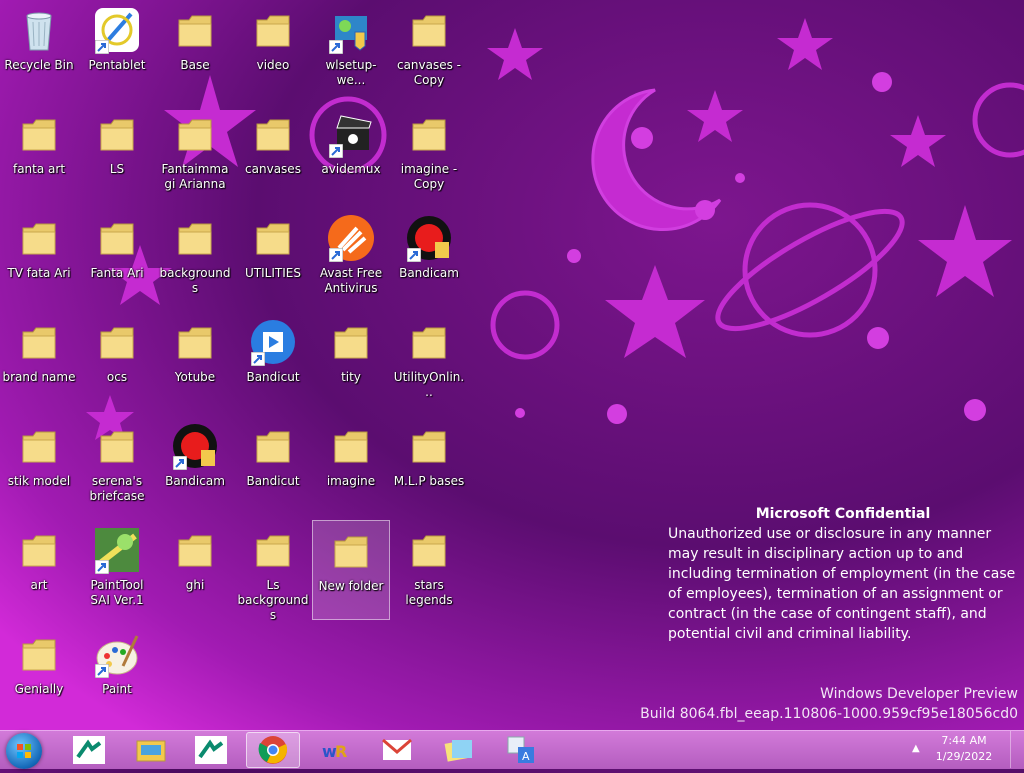 This screenshot has width=1024, height=773. I want to click on desktop-icon-stik-model: stik model, so click(39, 466).